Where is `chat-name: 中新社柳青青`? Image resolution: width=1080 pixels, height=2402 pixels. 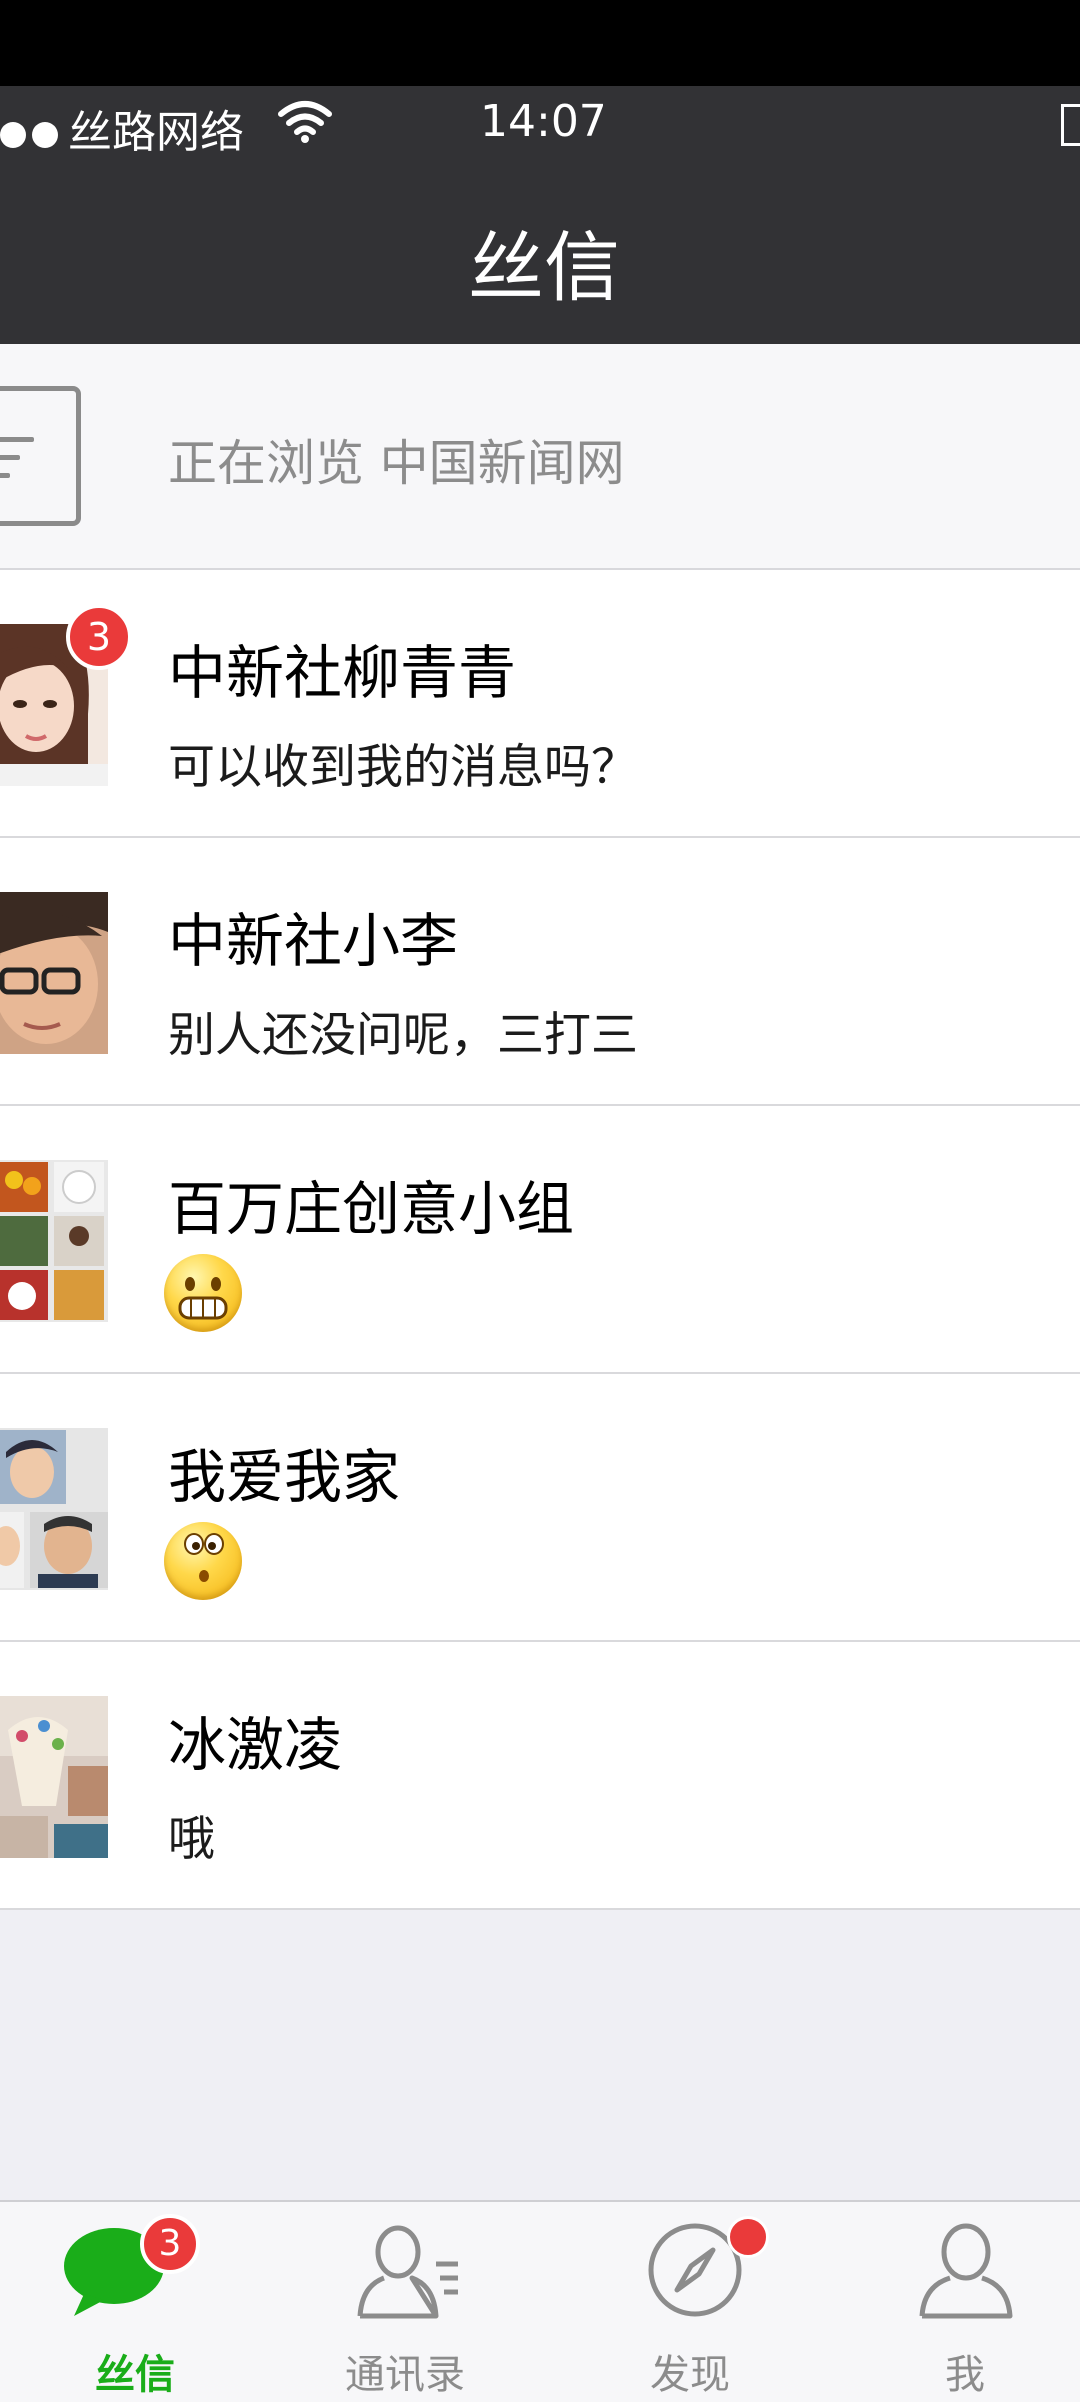 chat-name: 中新社柳青青 is located at coordinates (342, 673).